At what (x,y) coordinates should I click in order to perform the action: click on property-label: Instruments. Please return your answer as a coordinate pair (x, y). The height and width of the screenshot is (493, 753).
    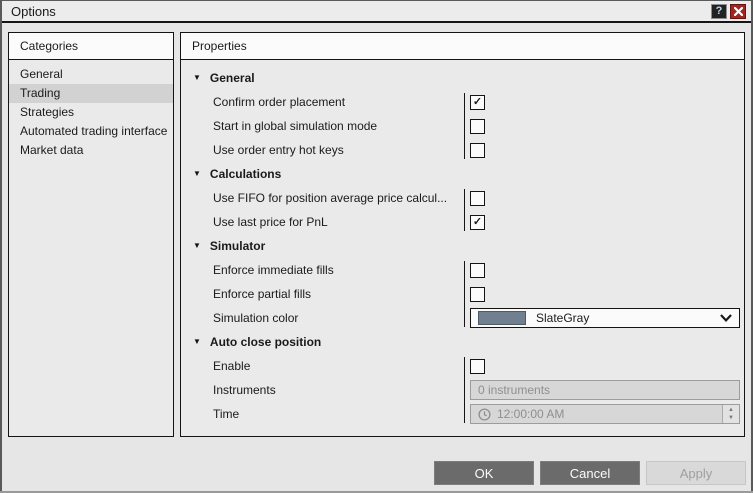
    Looking at the image, I should click on (244, 390).